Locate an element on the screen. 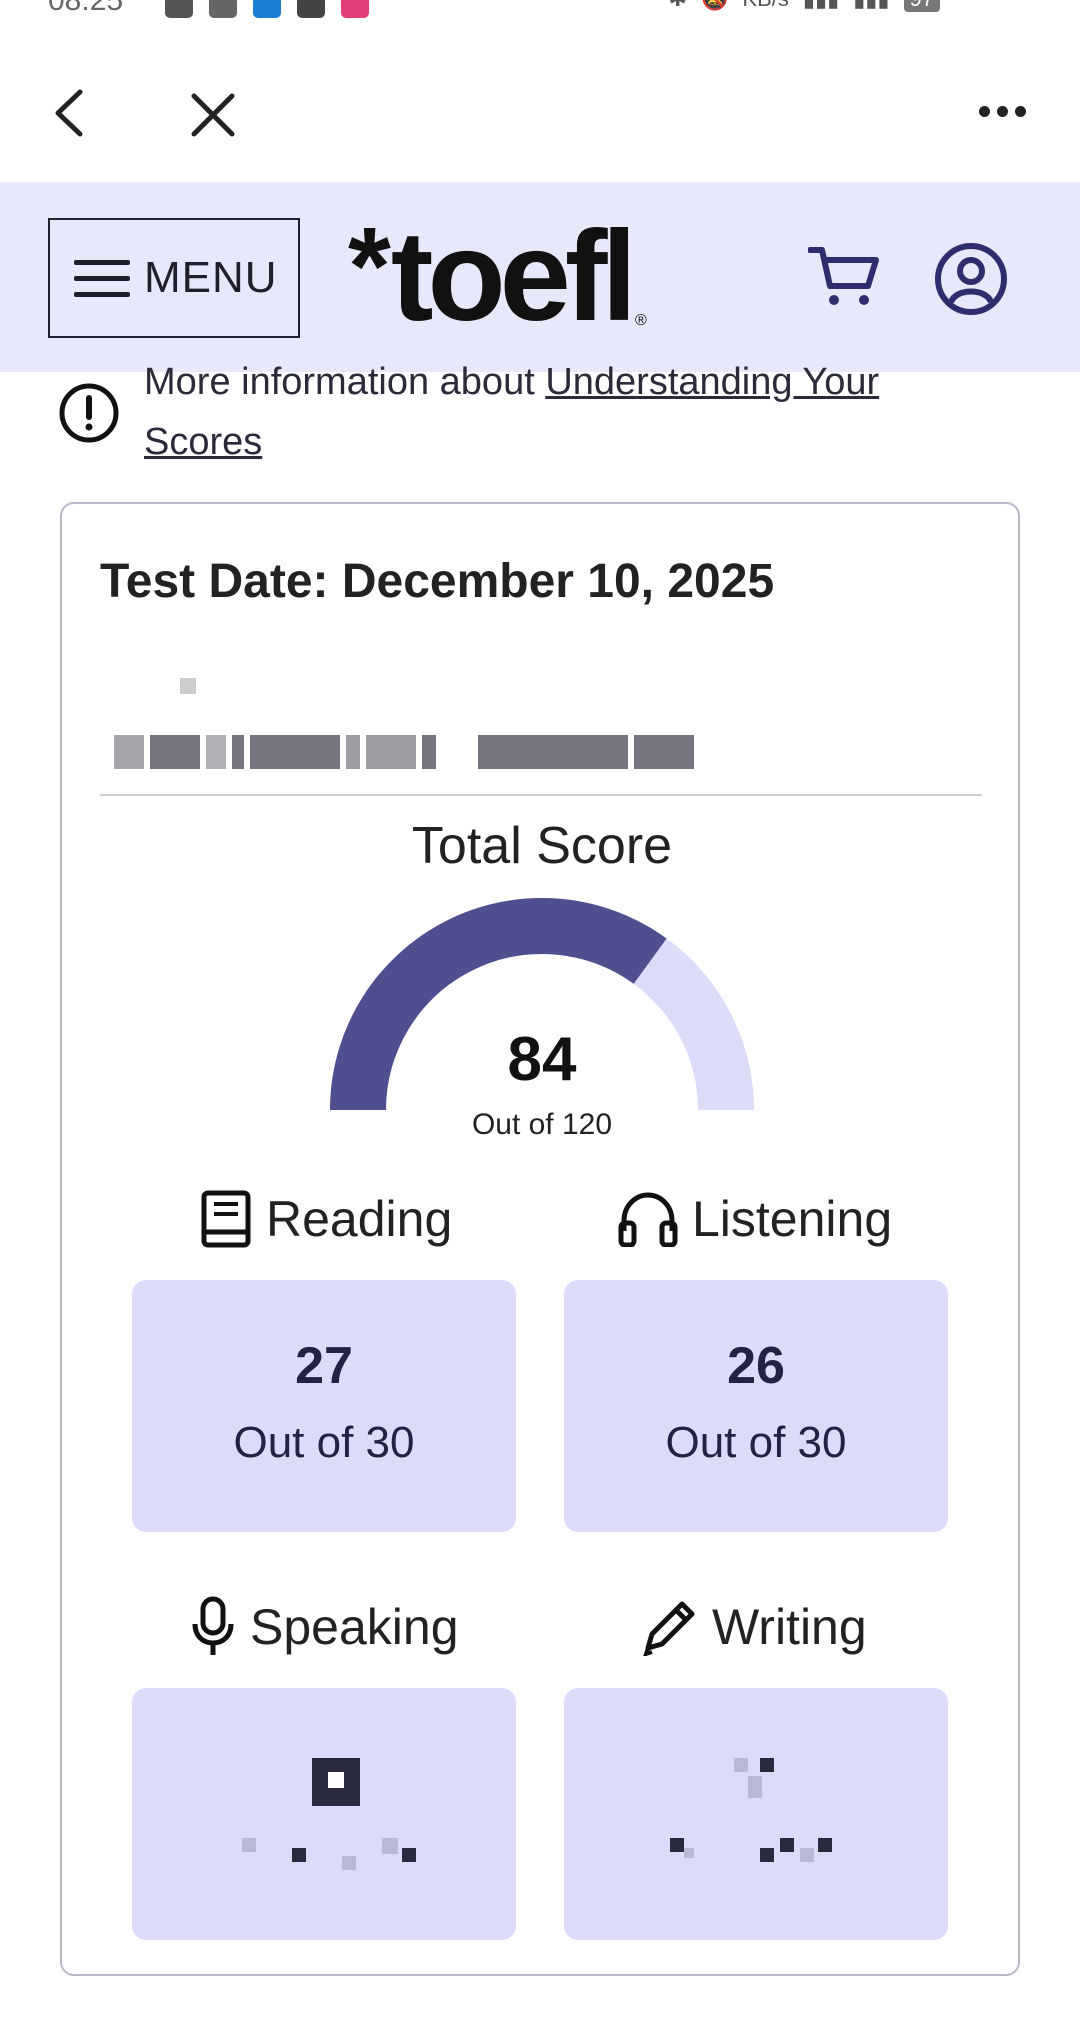 The height and width of the screenshot is (2028, 1080). reading-label: Reading is located at coordinates (359, 1219).